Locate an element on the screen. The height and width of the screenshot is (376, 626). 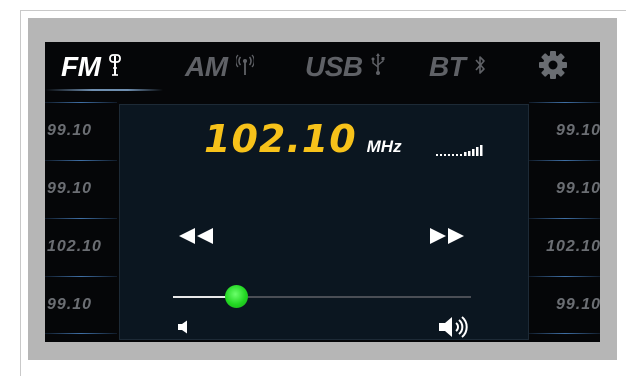
frequency-value: 102.10 is located at coordinates (280, 139).